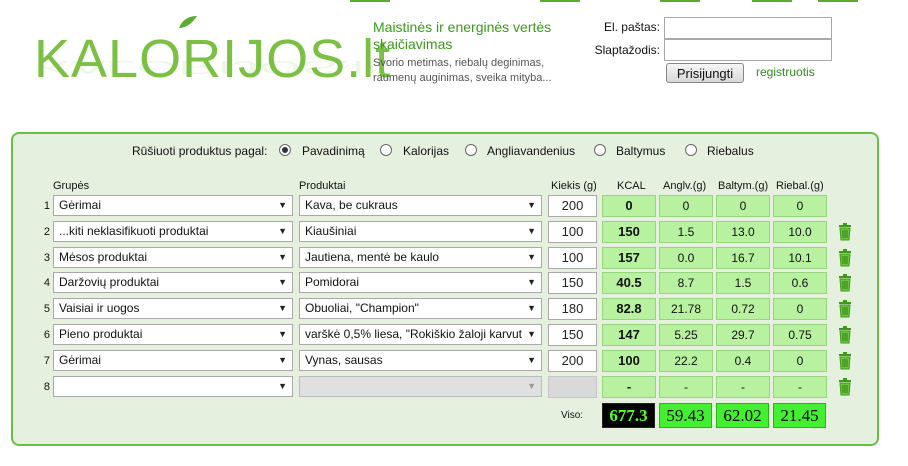  I want to click on fat-value: 0, so click(800, 309).